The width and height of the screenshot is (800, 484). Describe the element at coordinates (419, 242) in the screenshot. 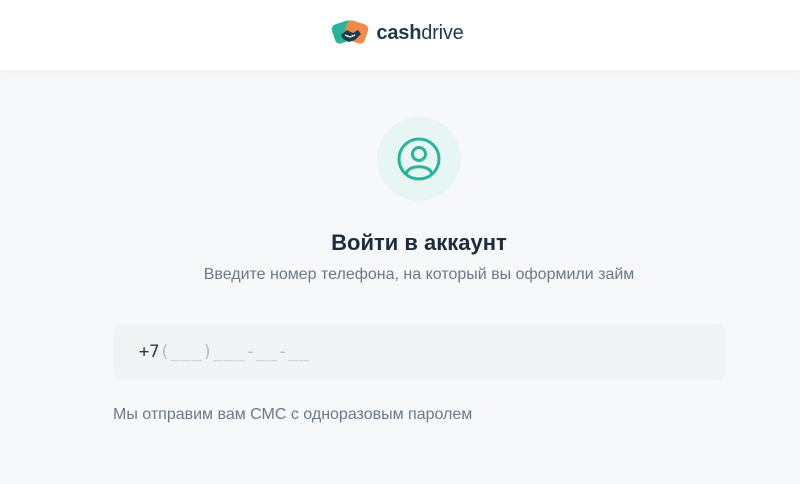

I see `page-title: Войти в аккаунт` at that location.